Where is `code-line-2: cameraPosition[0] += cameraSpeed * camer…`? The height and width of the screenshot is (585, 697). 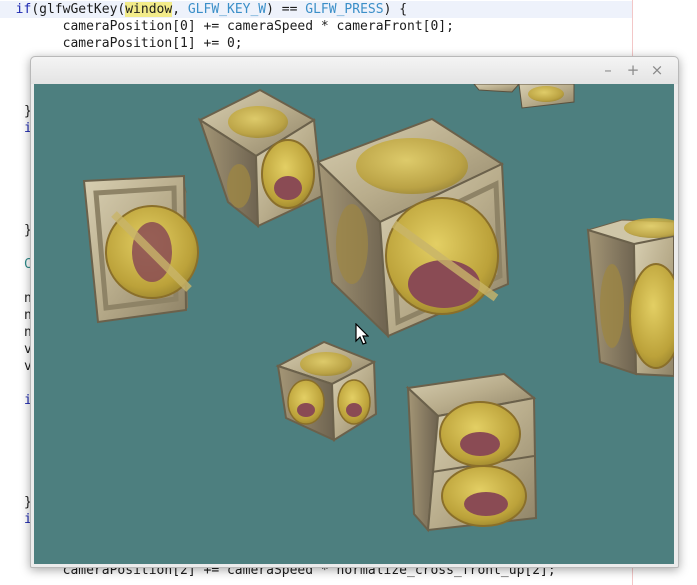 code-line-2: cameraPosition[0] += cameraSpeed * camer… is located at coordinates (227, 26).